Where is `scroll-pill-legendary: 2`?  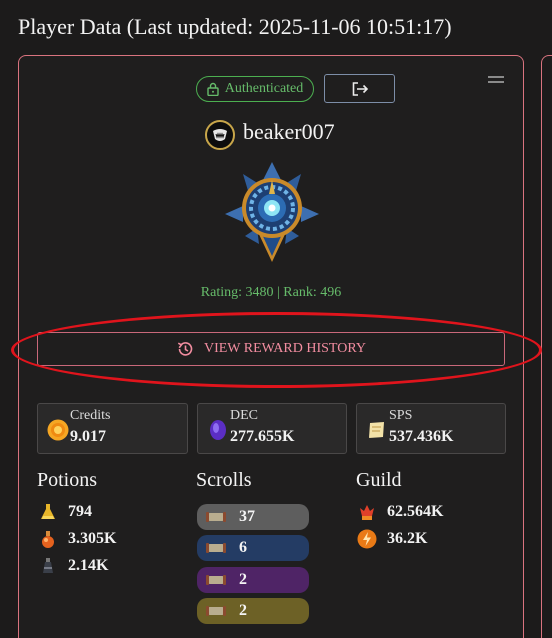
scroll-pill-legendary: 2 is located at coordinates (253, 611).